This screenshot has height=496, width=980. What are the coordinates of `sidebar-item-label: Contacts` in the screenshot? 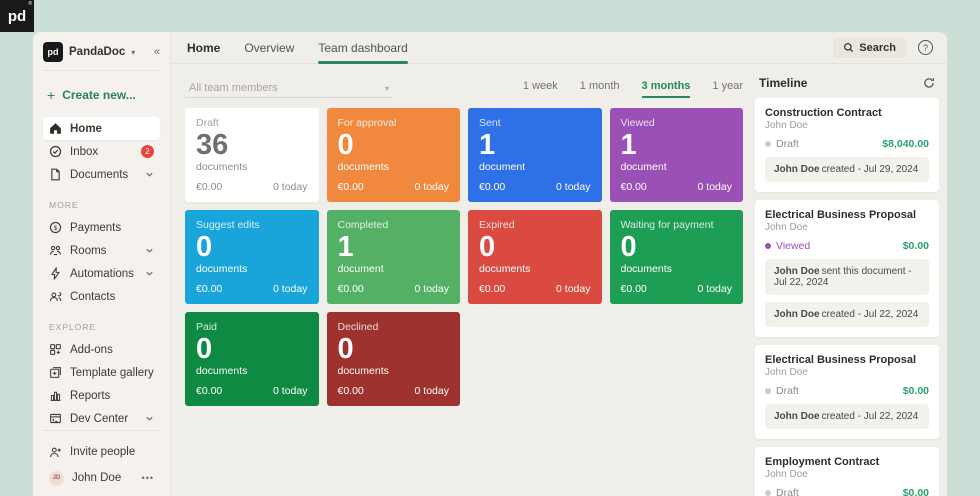 It's located at (93, 296).